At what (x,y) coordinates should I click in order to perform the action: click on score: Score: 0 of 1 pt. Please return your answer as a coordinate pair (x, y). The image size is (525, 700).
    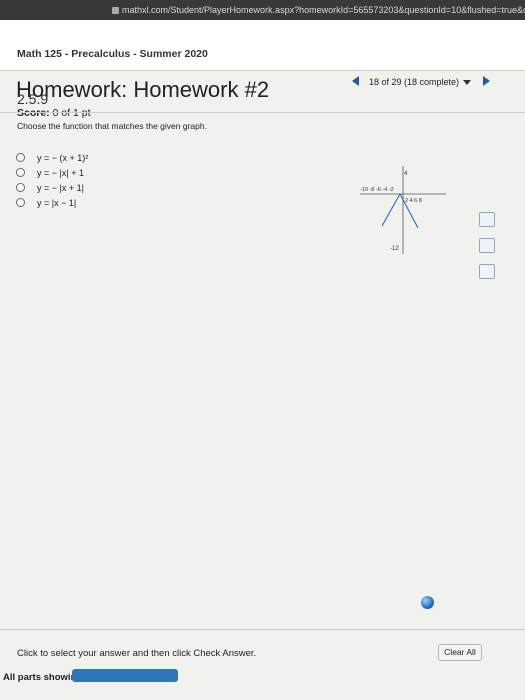
    Looking at the image, I should click on (54, 113).